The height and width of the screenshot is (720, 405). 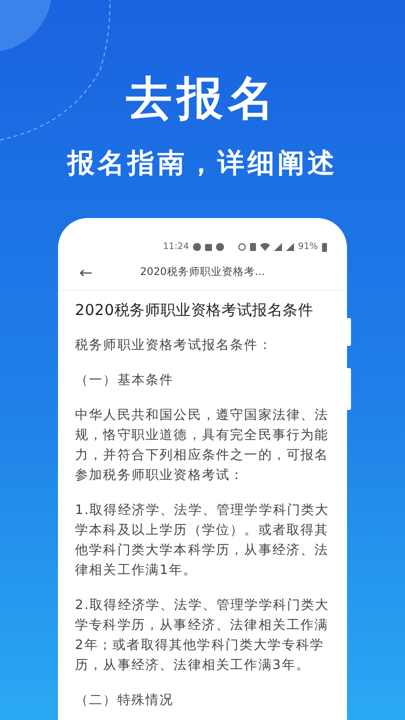 What do you see at coordinates (176, 247) in the screenshot?
I see `status-time: 11:24` at bounding box center [176, 247].